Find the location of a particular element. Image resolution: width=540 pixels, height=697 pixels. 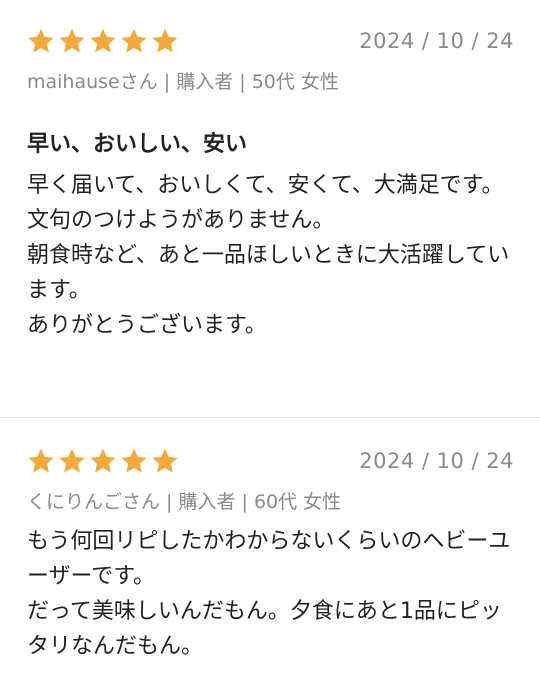

star-rating is located at coordinates (103, 461).